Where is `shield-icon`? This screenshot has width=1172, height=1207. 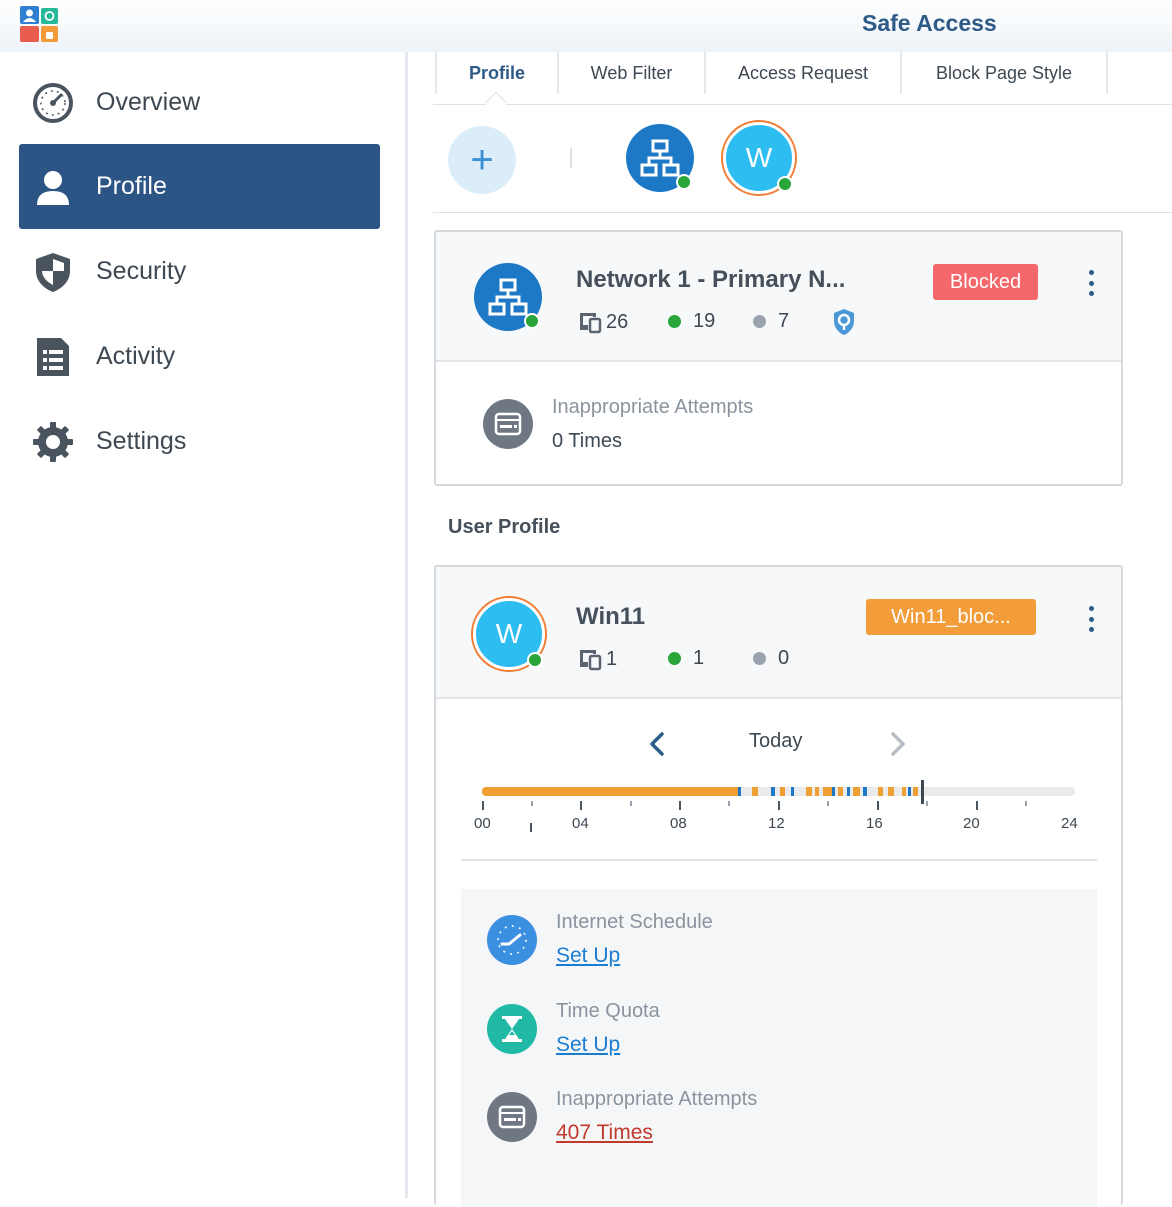 shield-icon is located at coordinates (53, 272).